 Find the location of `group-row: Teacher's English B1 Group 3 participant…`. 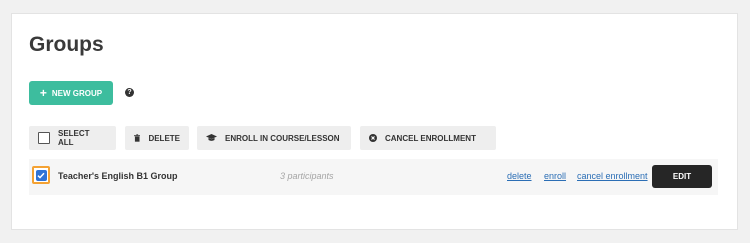

group-row: Teacher's English B1 Group 3 participant… is located at coordinates (373, 177).